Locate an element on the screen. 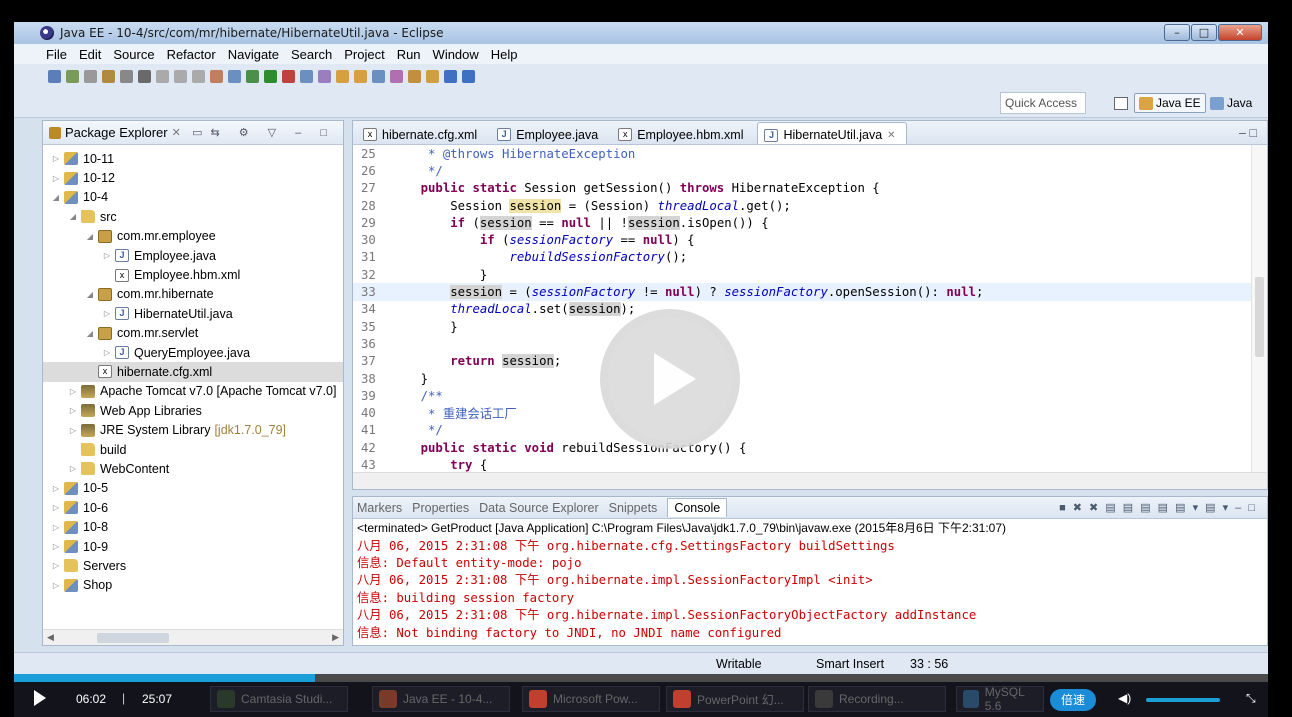 This screenshot has height=717, width=1292. console-tab-console: Console is located at coordinates (697, 507).